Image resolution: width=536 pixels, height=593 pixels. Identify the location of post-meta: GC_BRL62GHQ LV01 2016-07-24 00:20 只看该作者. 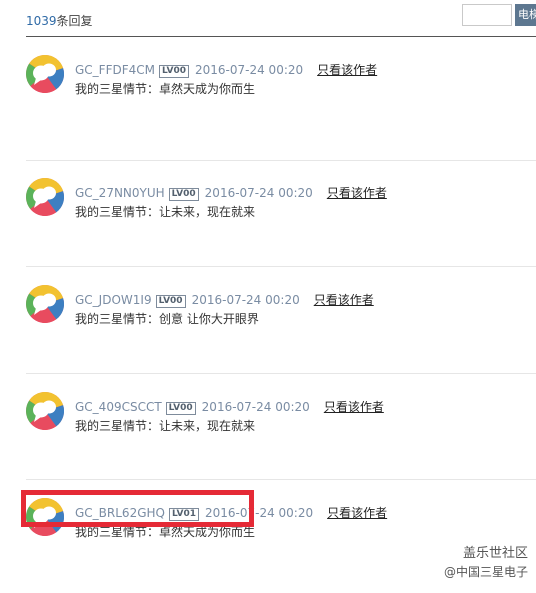
(231, 512).